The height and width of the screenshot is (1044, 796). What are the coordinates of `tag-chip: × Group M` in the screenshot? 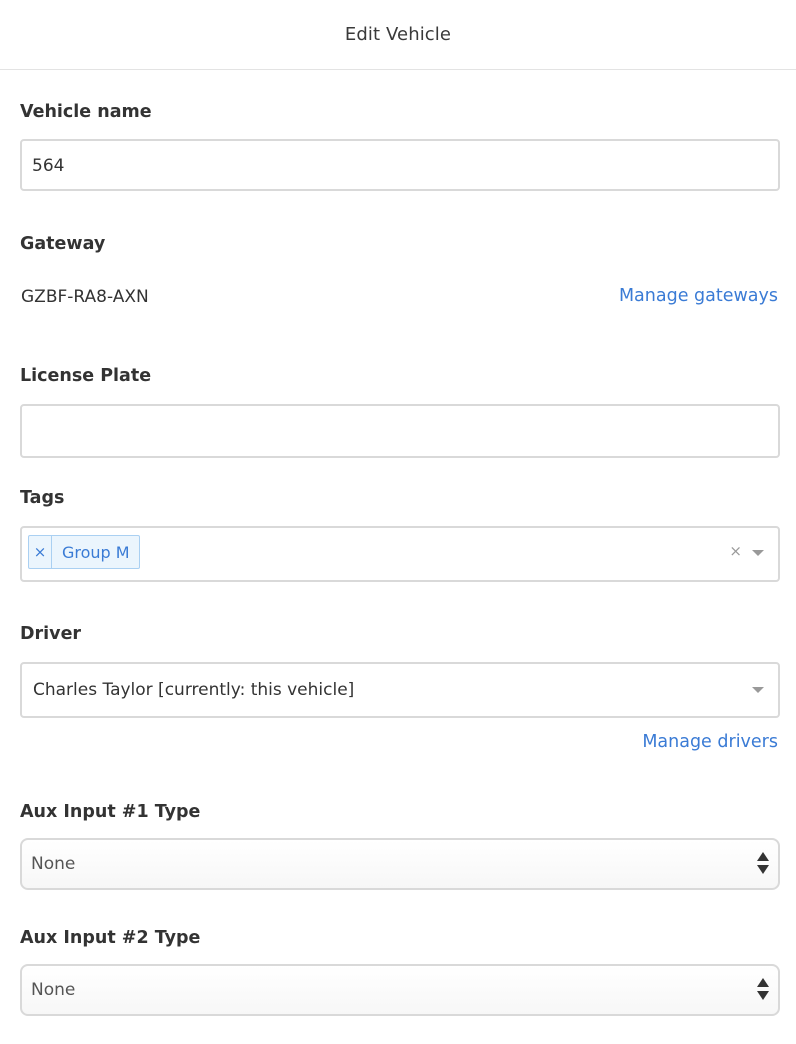 It's located at (84, 552).